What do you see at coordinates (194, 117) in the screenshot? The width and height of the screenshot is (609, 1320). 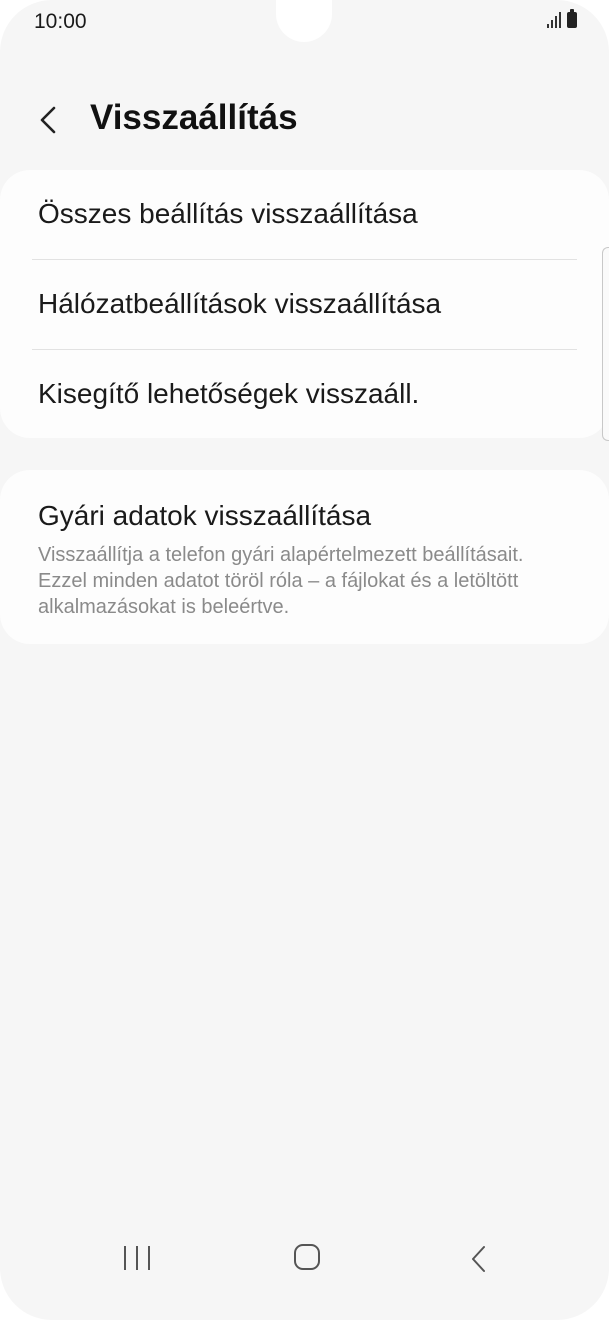 I see `page-title: Visszaállítás` at bounding box center [194, 117].